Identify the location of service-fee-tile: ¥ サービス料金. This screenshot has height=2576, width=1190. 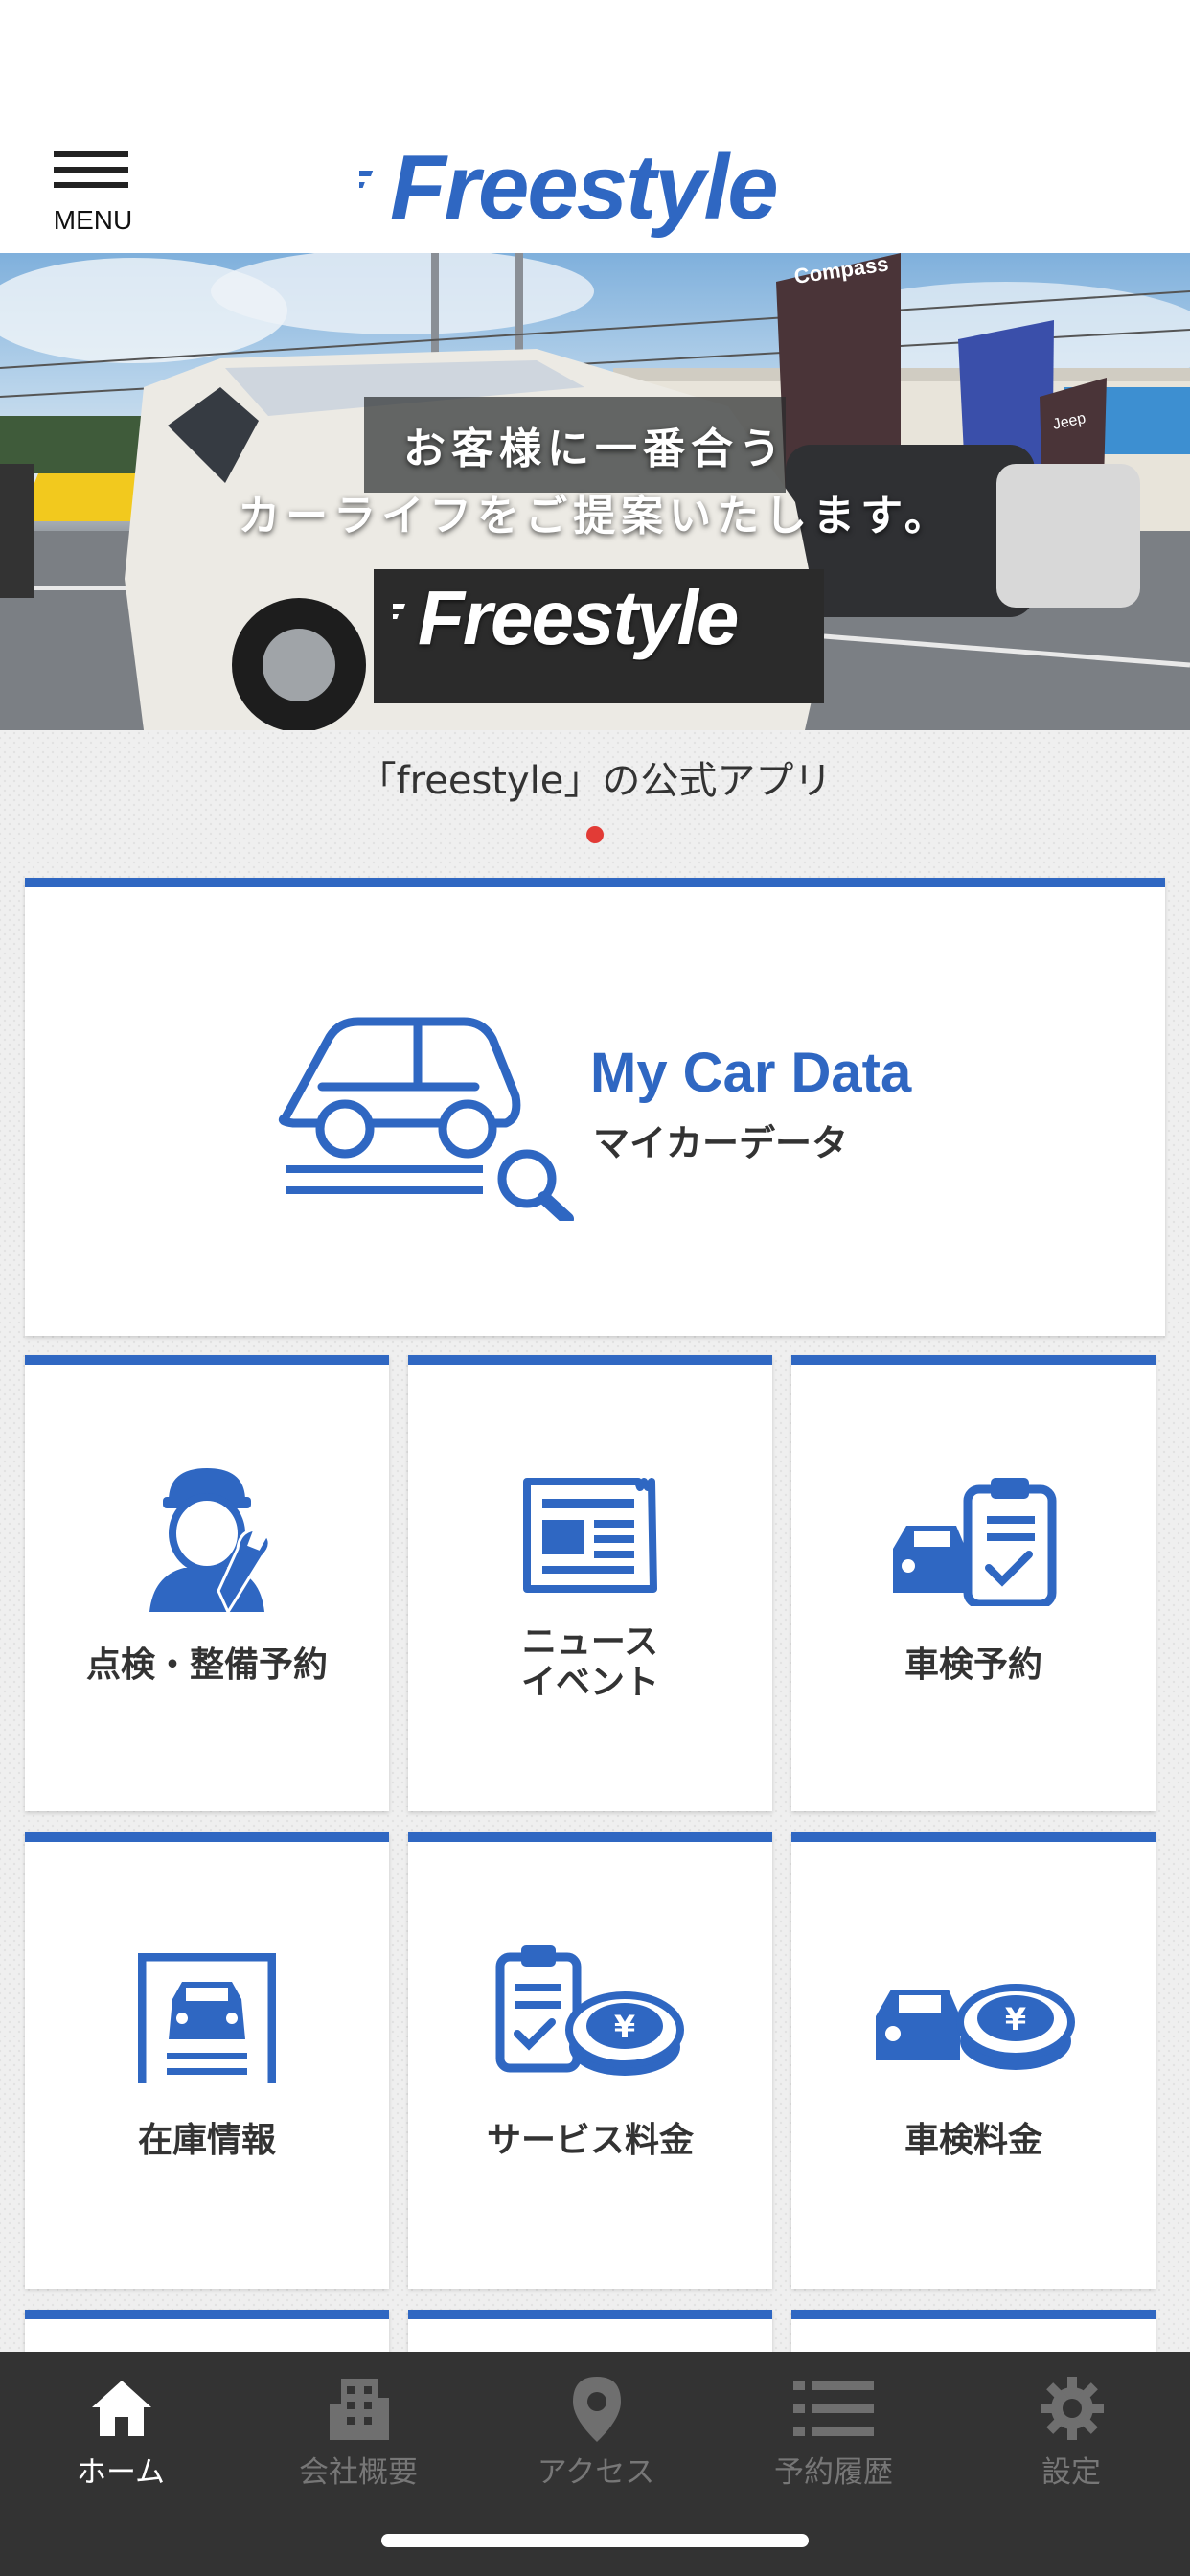
(590, 2060).